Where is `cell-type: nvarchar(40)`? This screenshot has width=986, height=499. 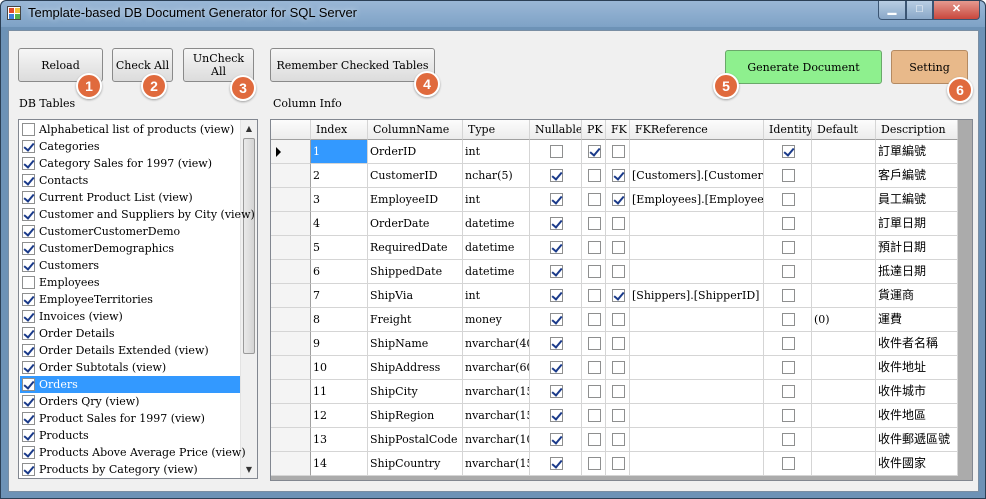 cell-type: nvarchar(40) is located at coordinates (496, 344).